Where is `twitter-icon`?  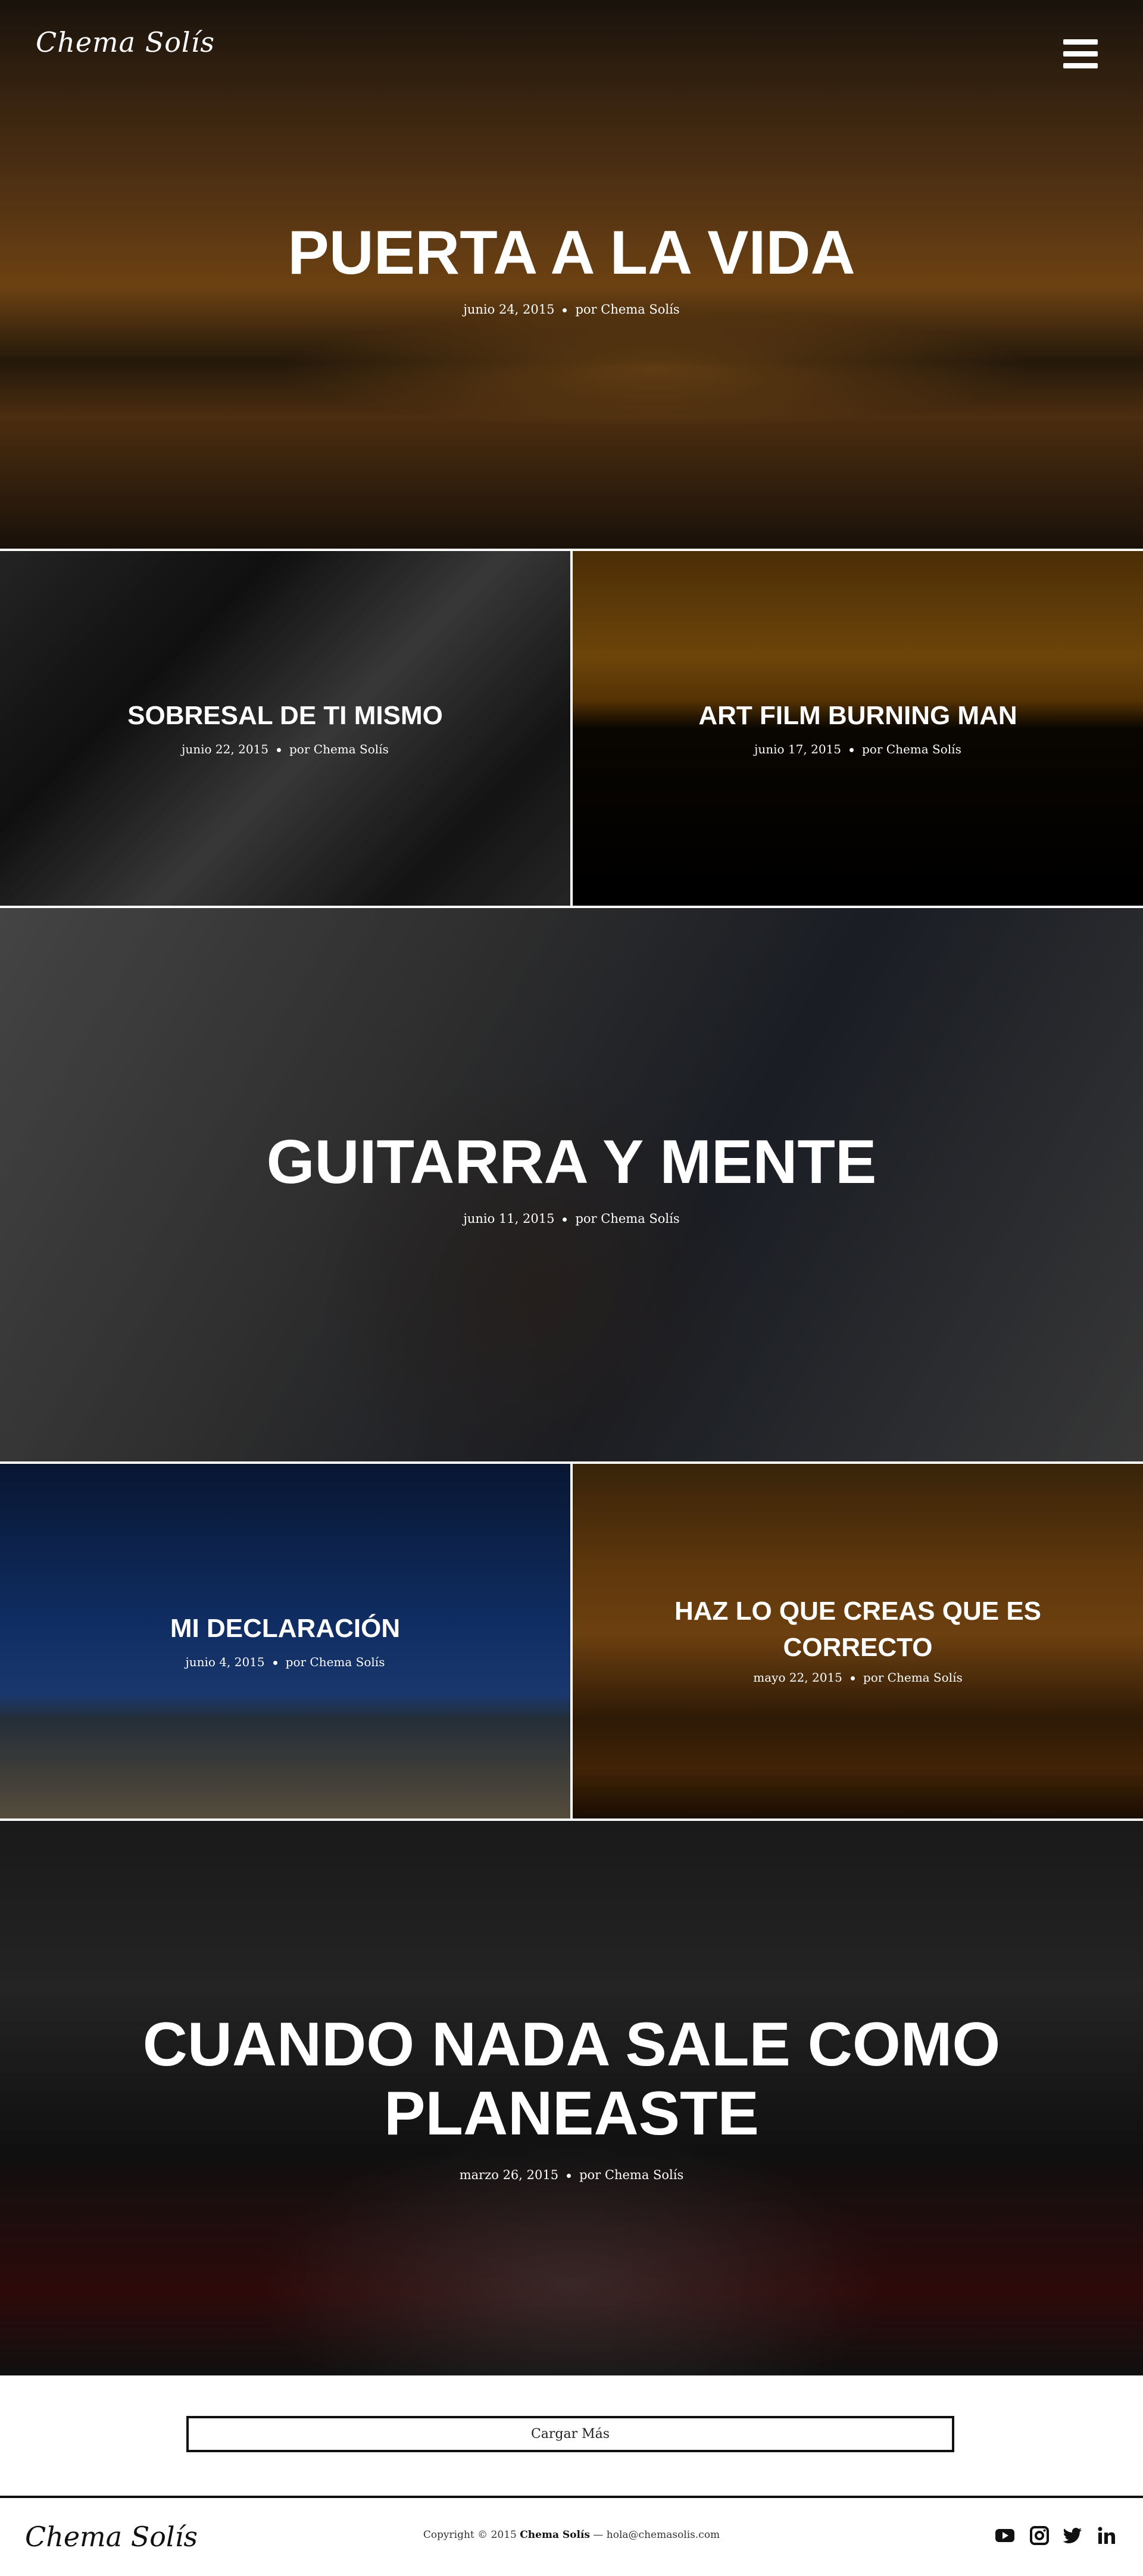 twitter-icon is located at coordinates (1073, 2535).